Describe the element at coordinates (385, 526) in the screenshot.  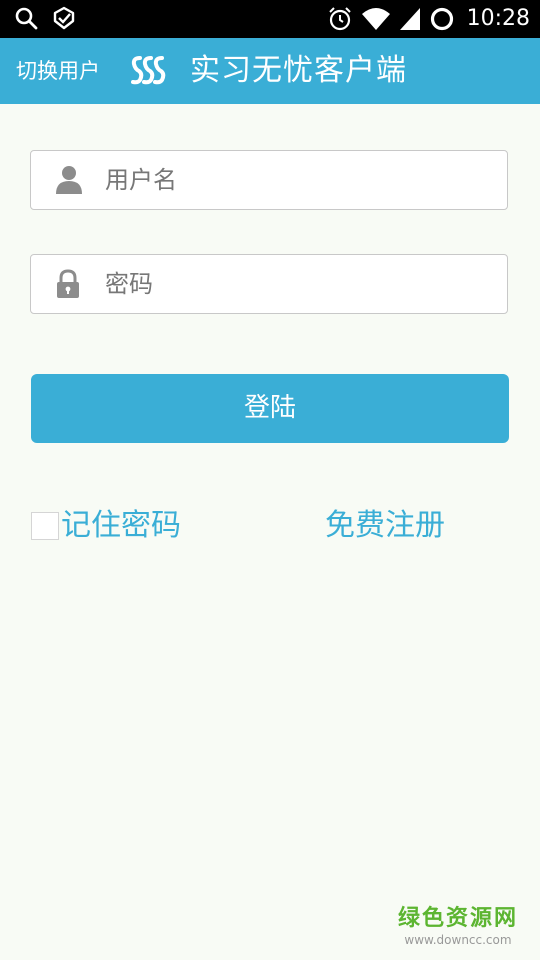
I see `register-link: 免费注册` at that location.